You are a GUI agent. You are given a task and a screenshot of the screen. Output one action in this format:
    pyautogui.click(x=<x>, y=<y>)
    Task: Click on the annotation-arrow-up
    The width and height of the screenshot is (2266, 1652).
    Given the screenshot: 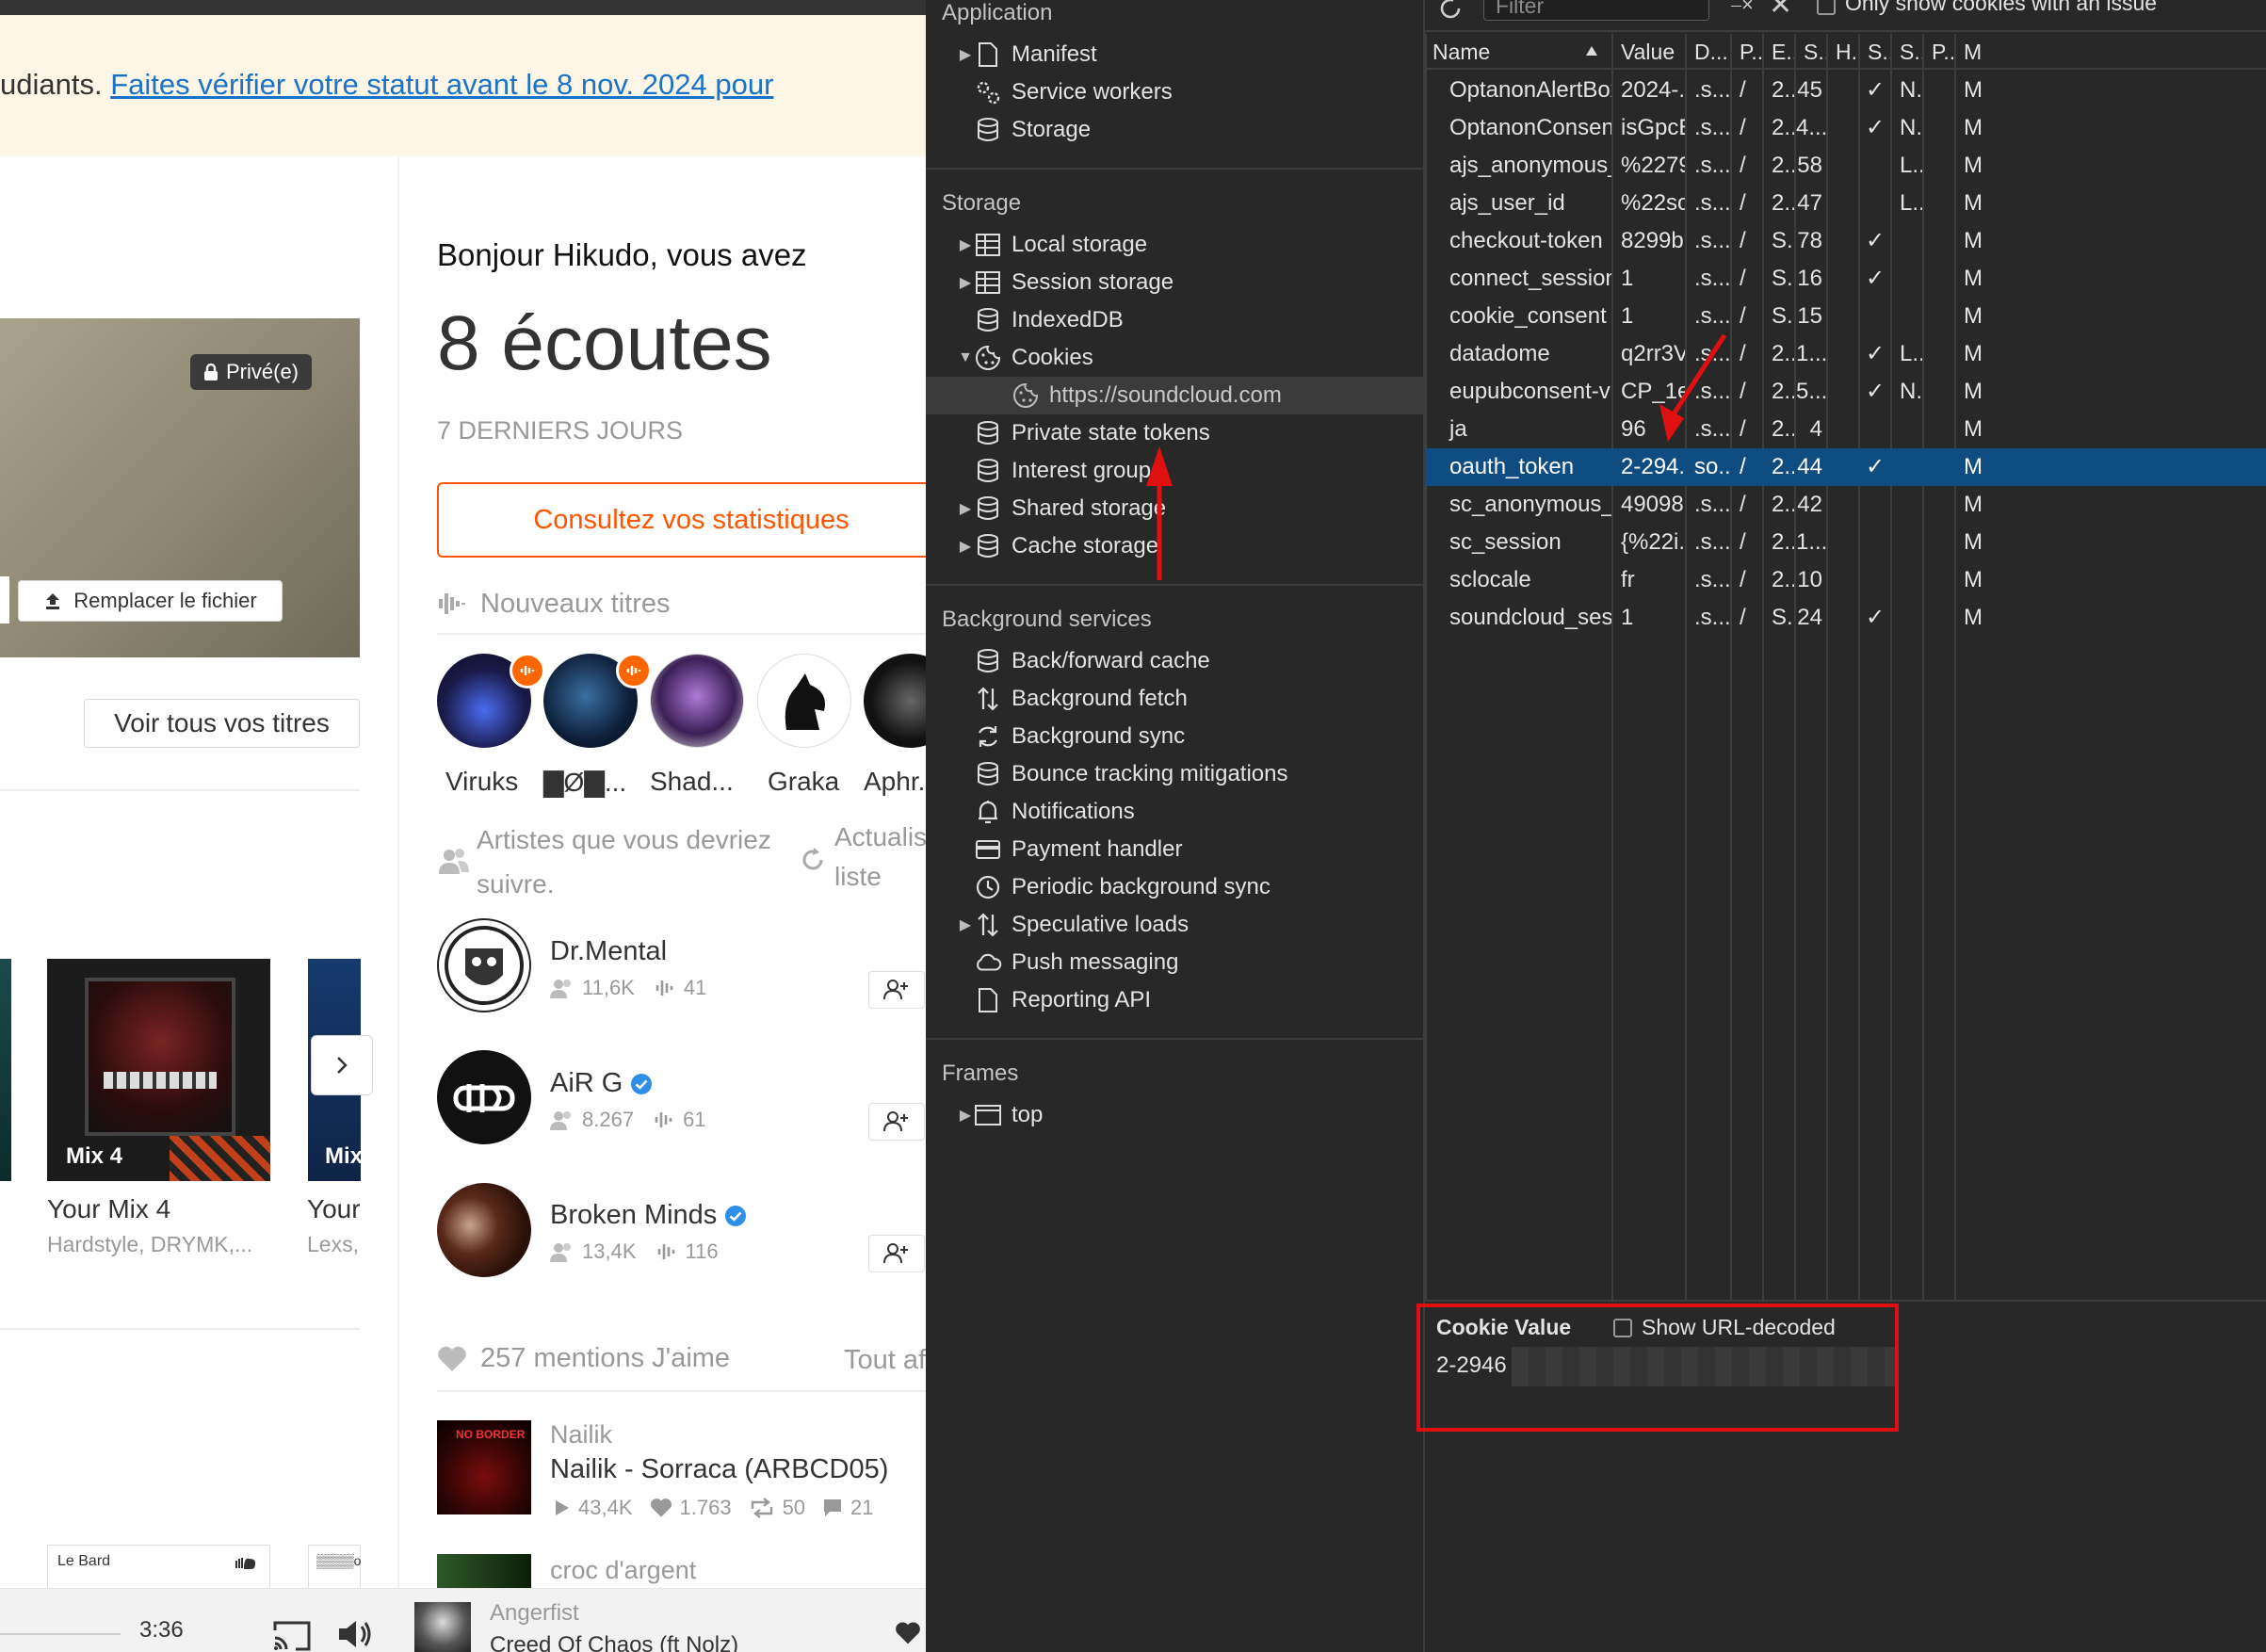 What is the action you would take?
    pyautogui.click(x=1159, y=513)
    